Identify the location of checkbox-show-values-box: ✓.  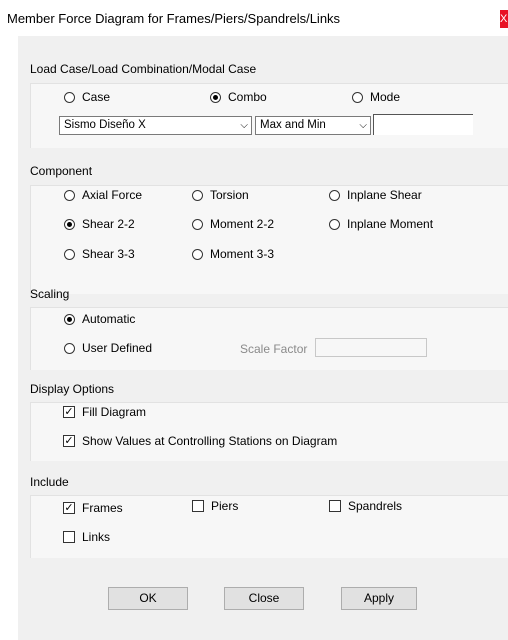
(69, 441).